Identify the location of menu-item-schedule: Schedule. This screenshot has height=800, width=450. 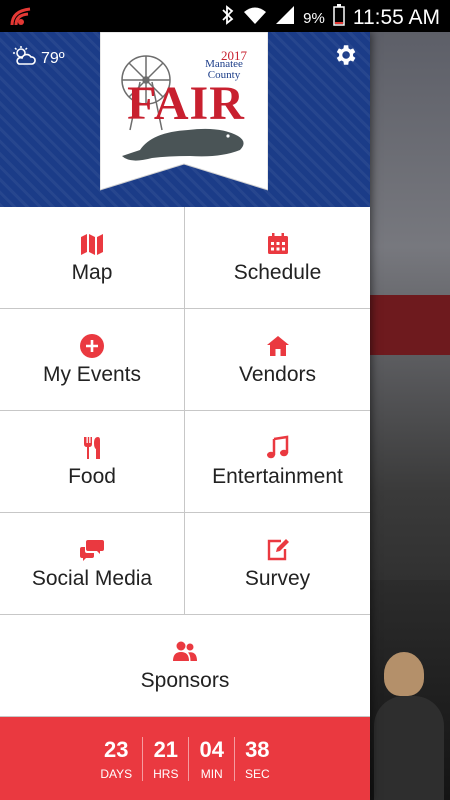
(277, 258).